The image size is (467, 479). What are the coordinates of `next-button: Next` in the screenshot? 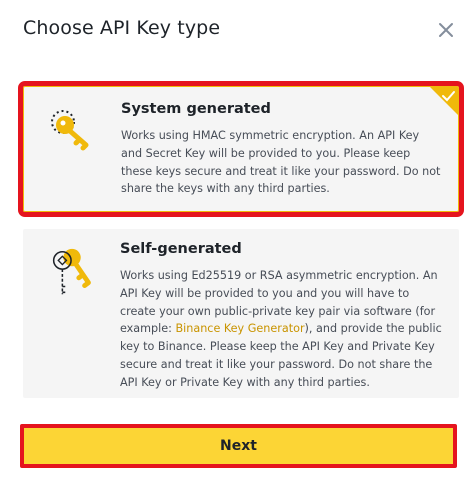 It's located at (238, 446).